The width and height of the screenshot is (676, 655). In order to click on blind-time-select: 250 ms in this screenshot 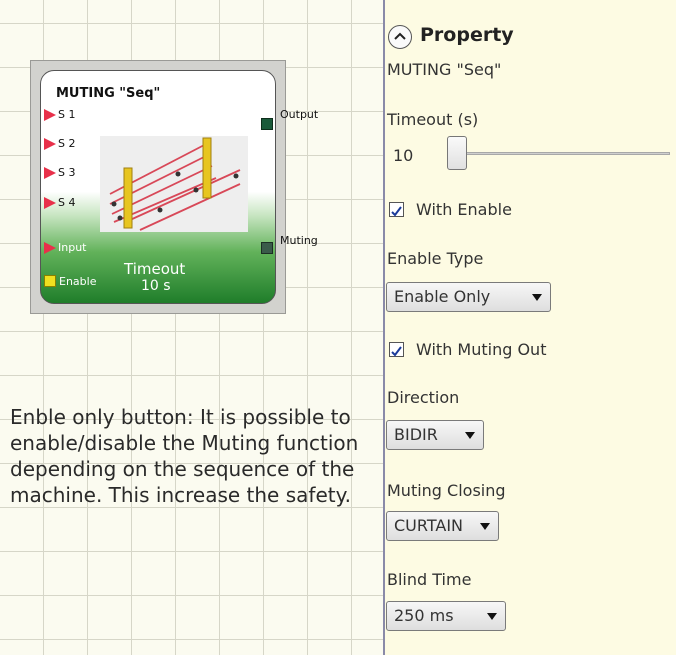, I will do `click(446, 616)`.